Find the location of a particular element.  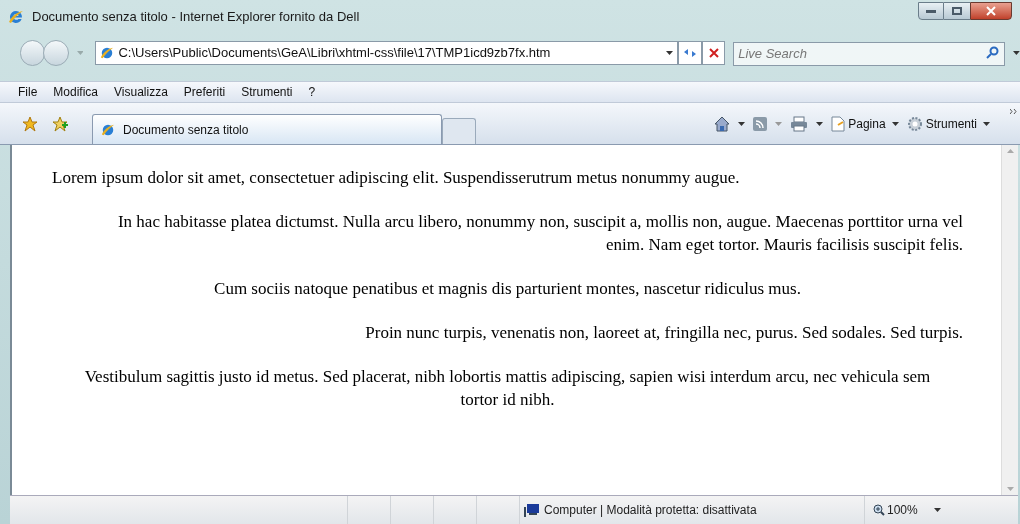

chevron-icon is located at coordinates (1013, 111).